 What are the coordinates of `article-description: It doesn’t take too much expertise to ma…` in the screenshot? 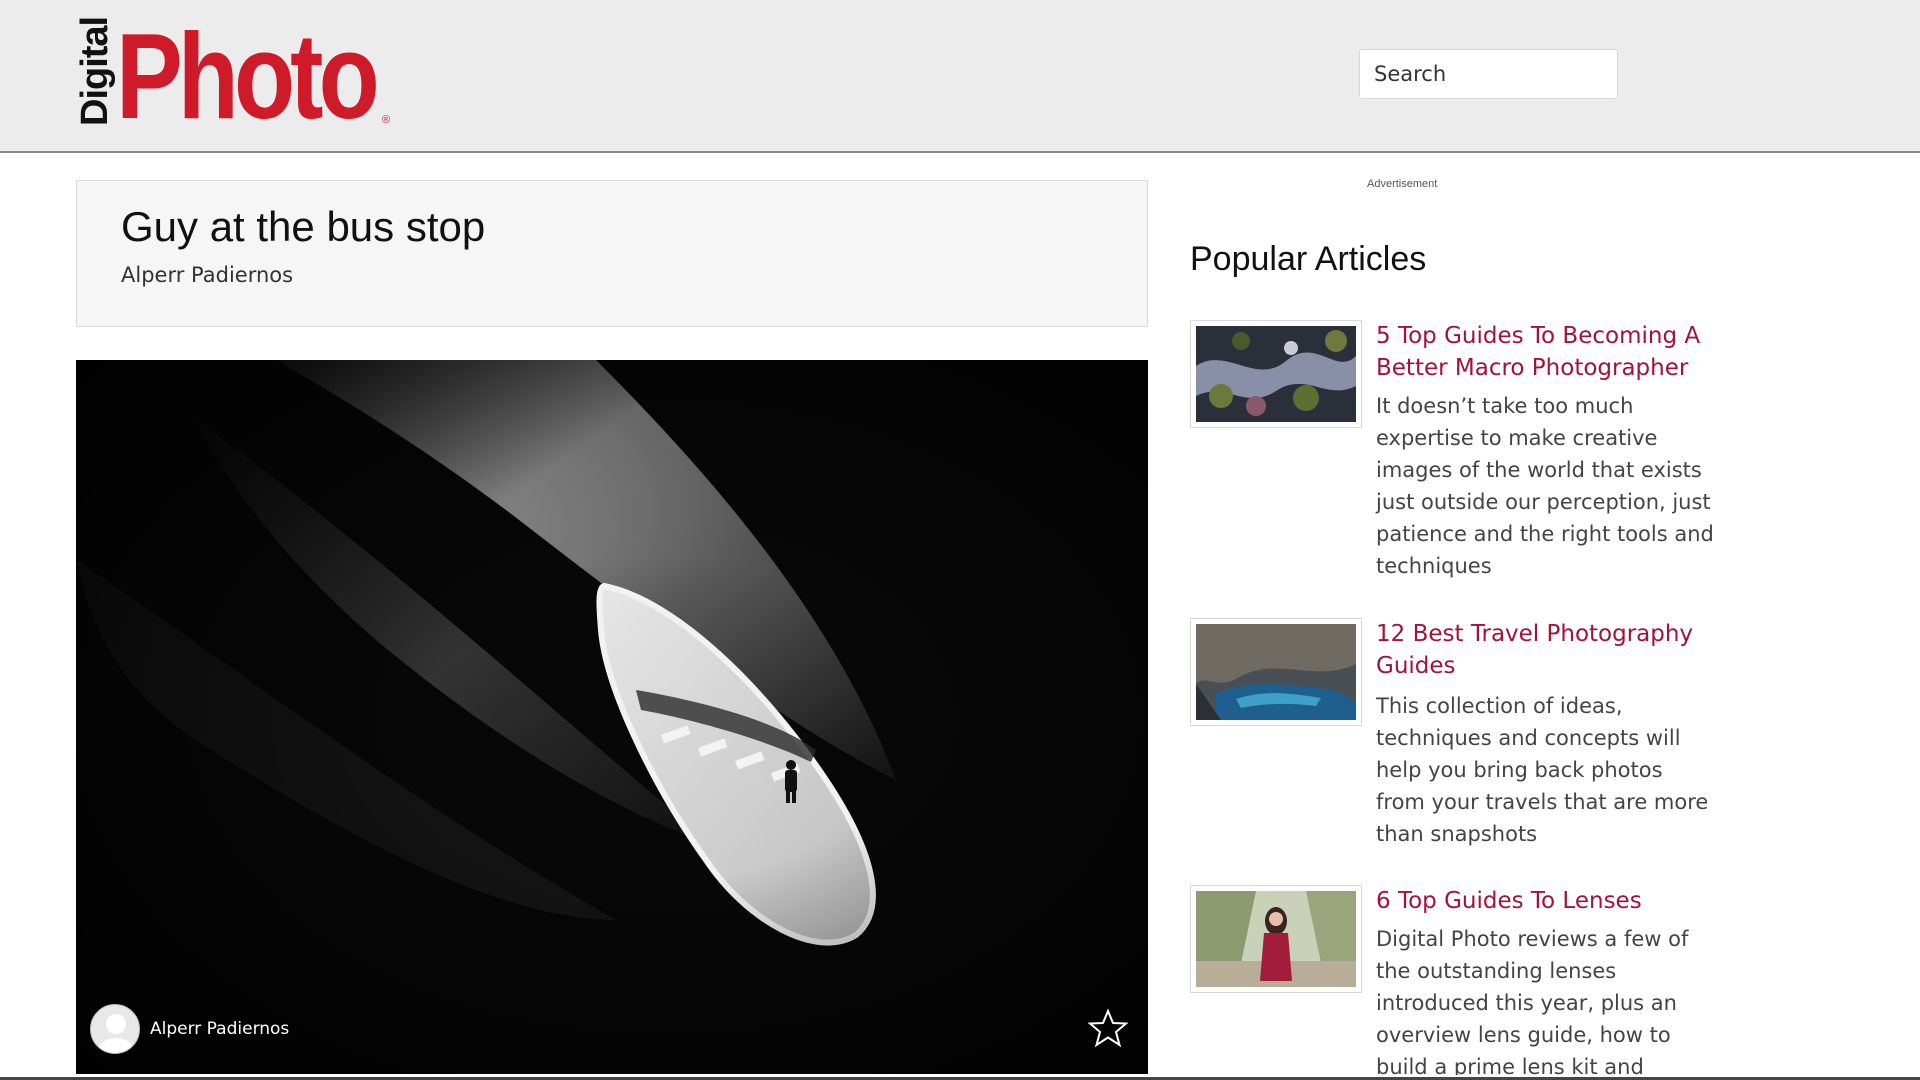 It's located at (1545, 486).